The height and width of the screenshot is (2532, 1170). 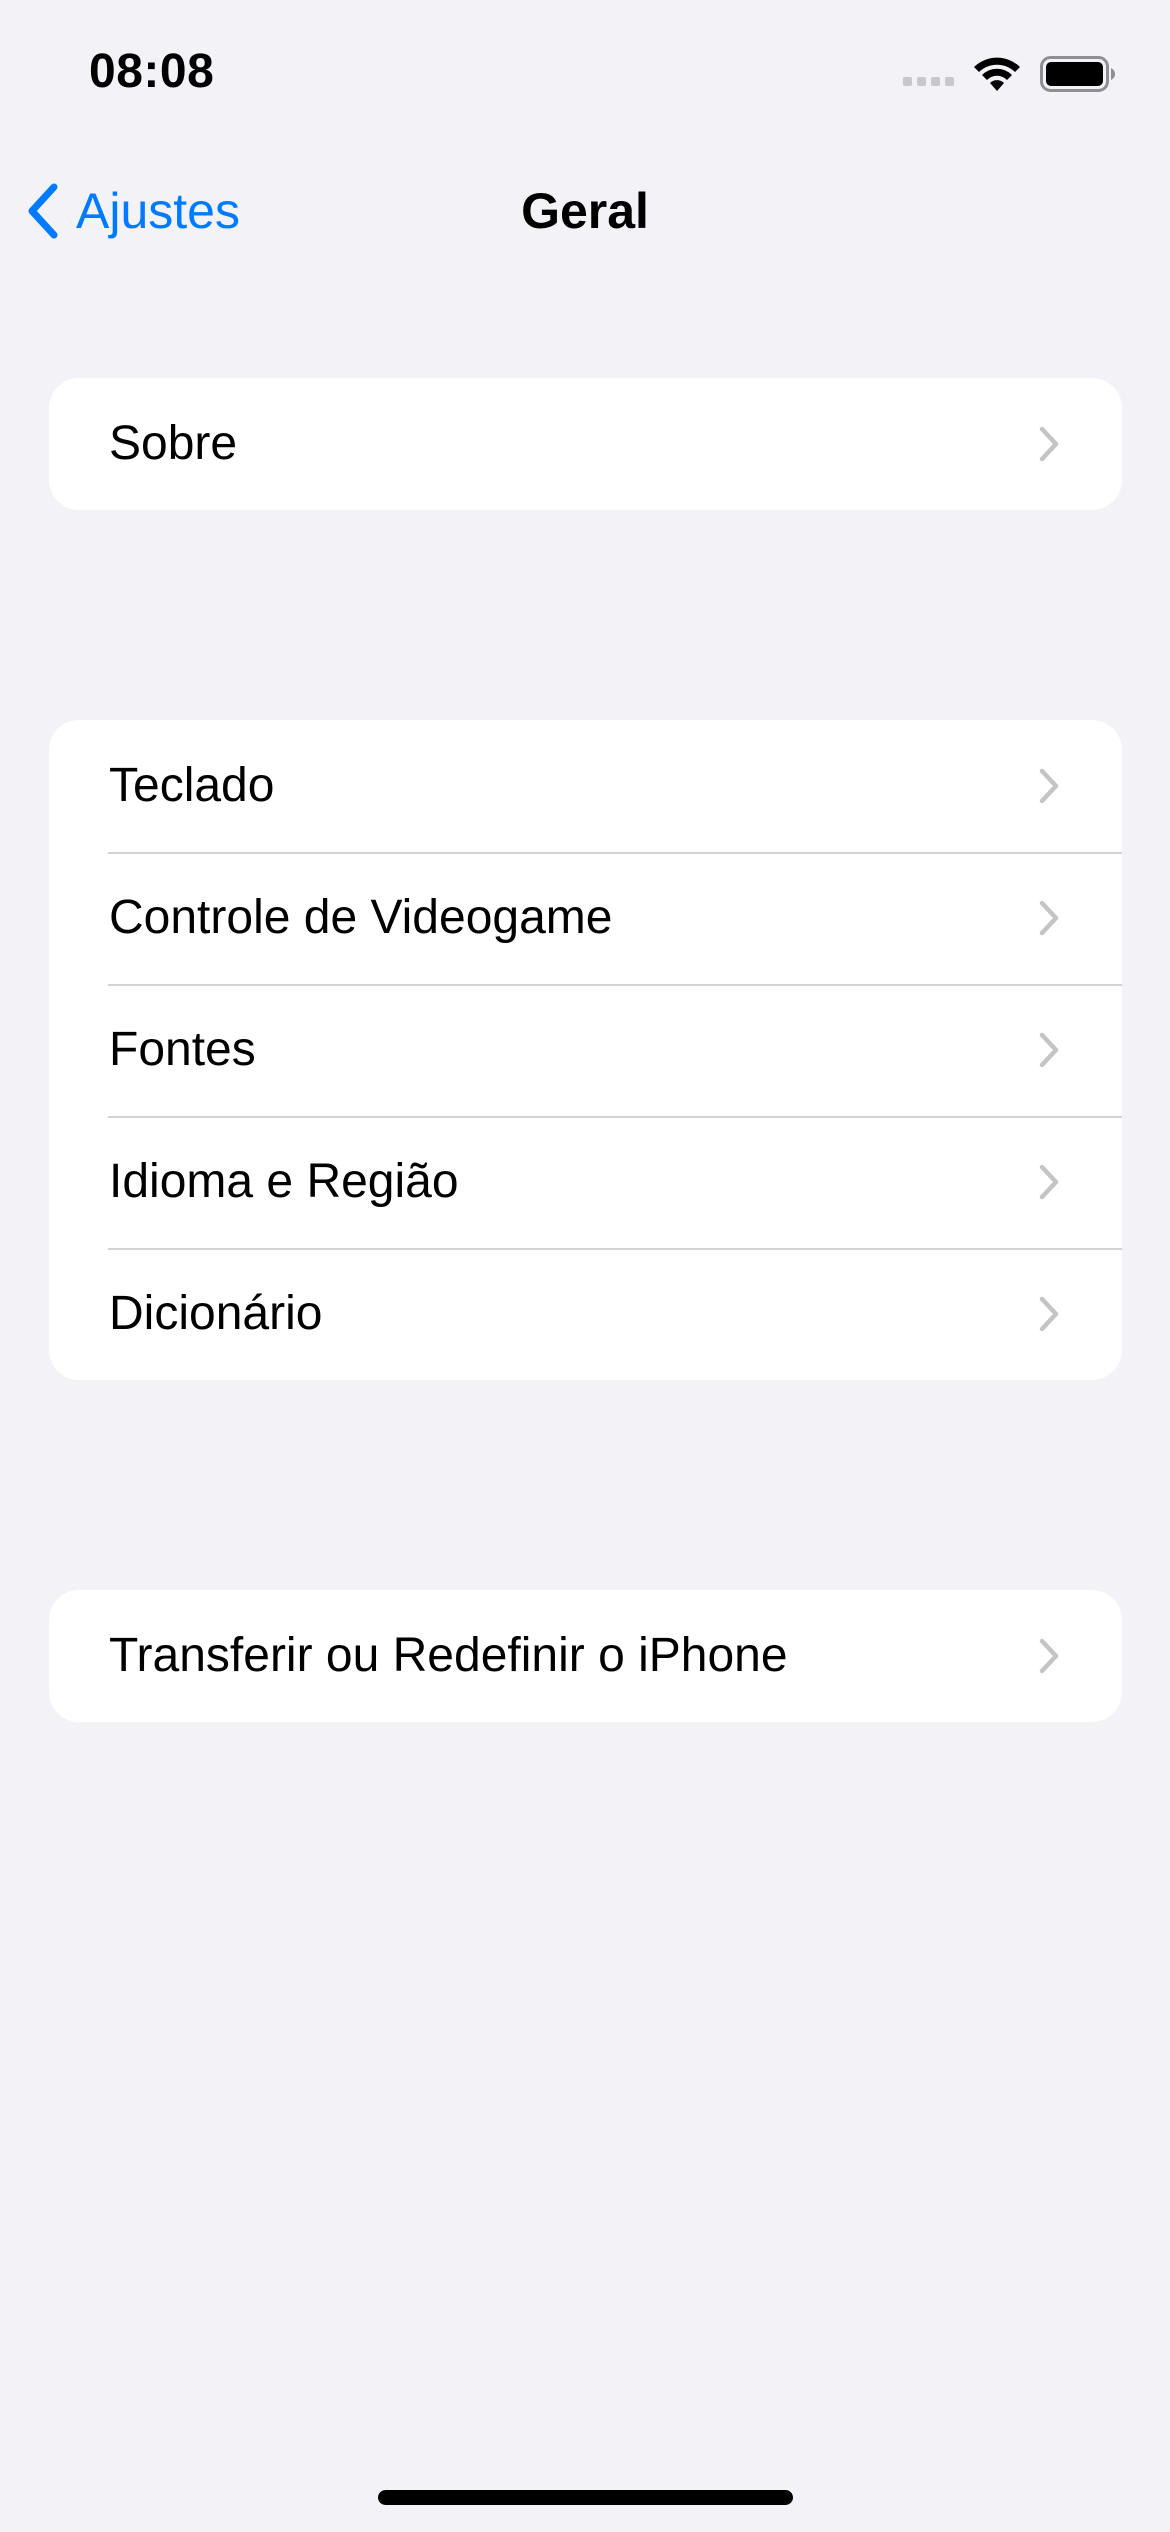 I want to click on settings-group-reset: Transferir ou Redefinir o iPhone, so click(x=585, y=1656).